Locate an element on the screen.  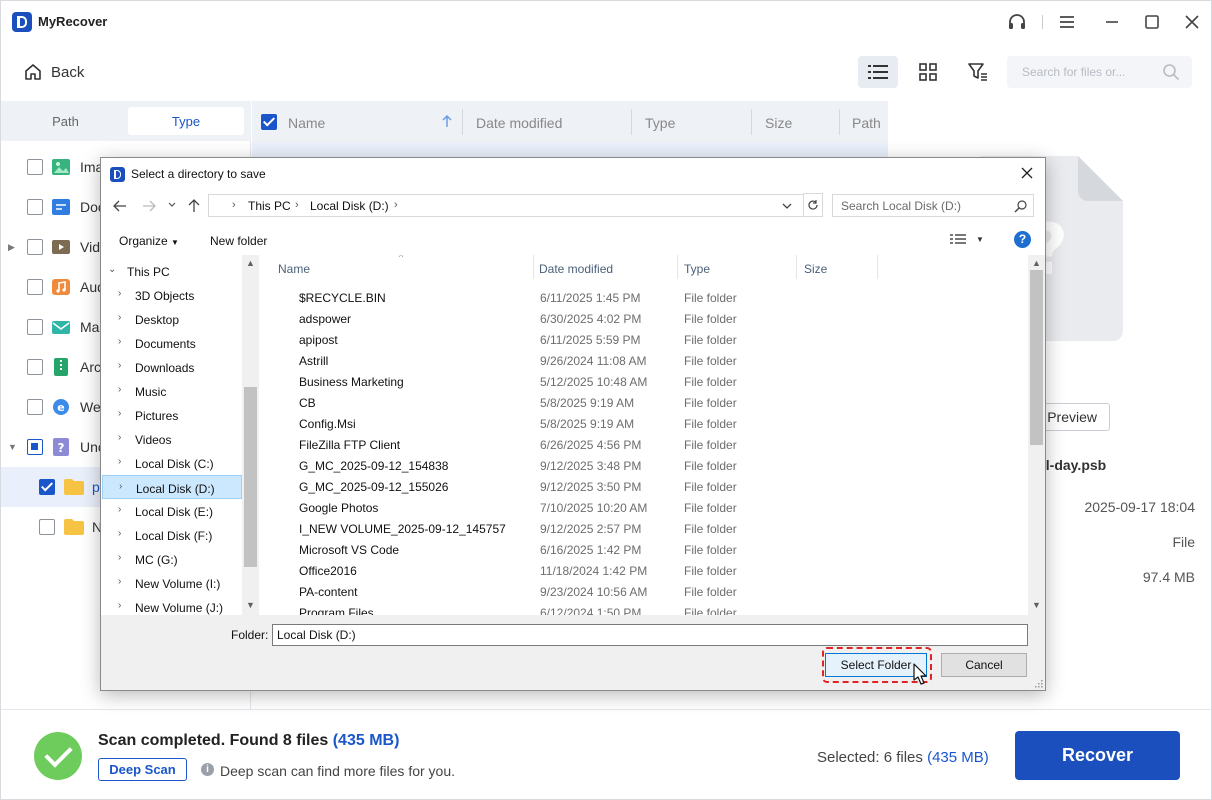
list-item: PA-content 9/23/2024 10:56 AM File folder is located at coordinates (644, 591).